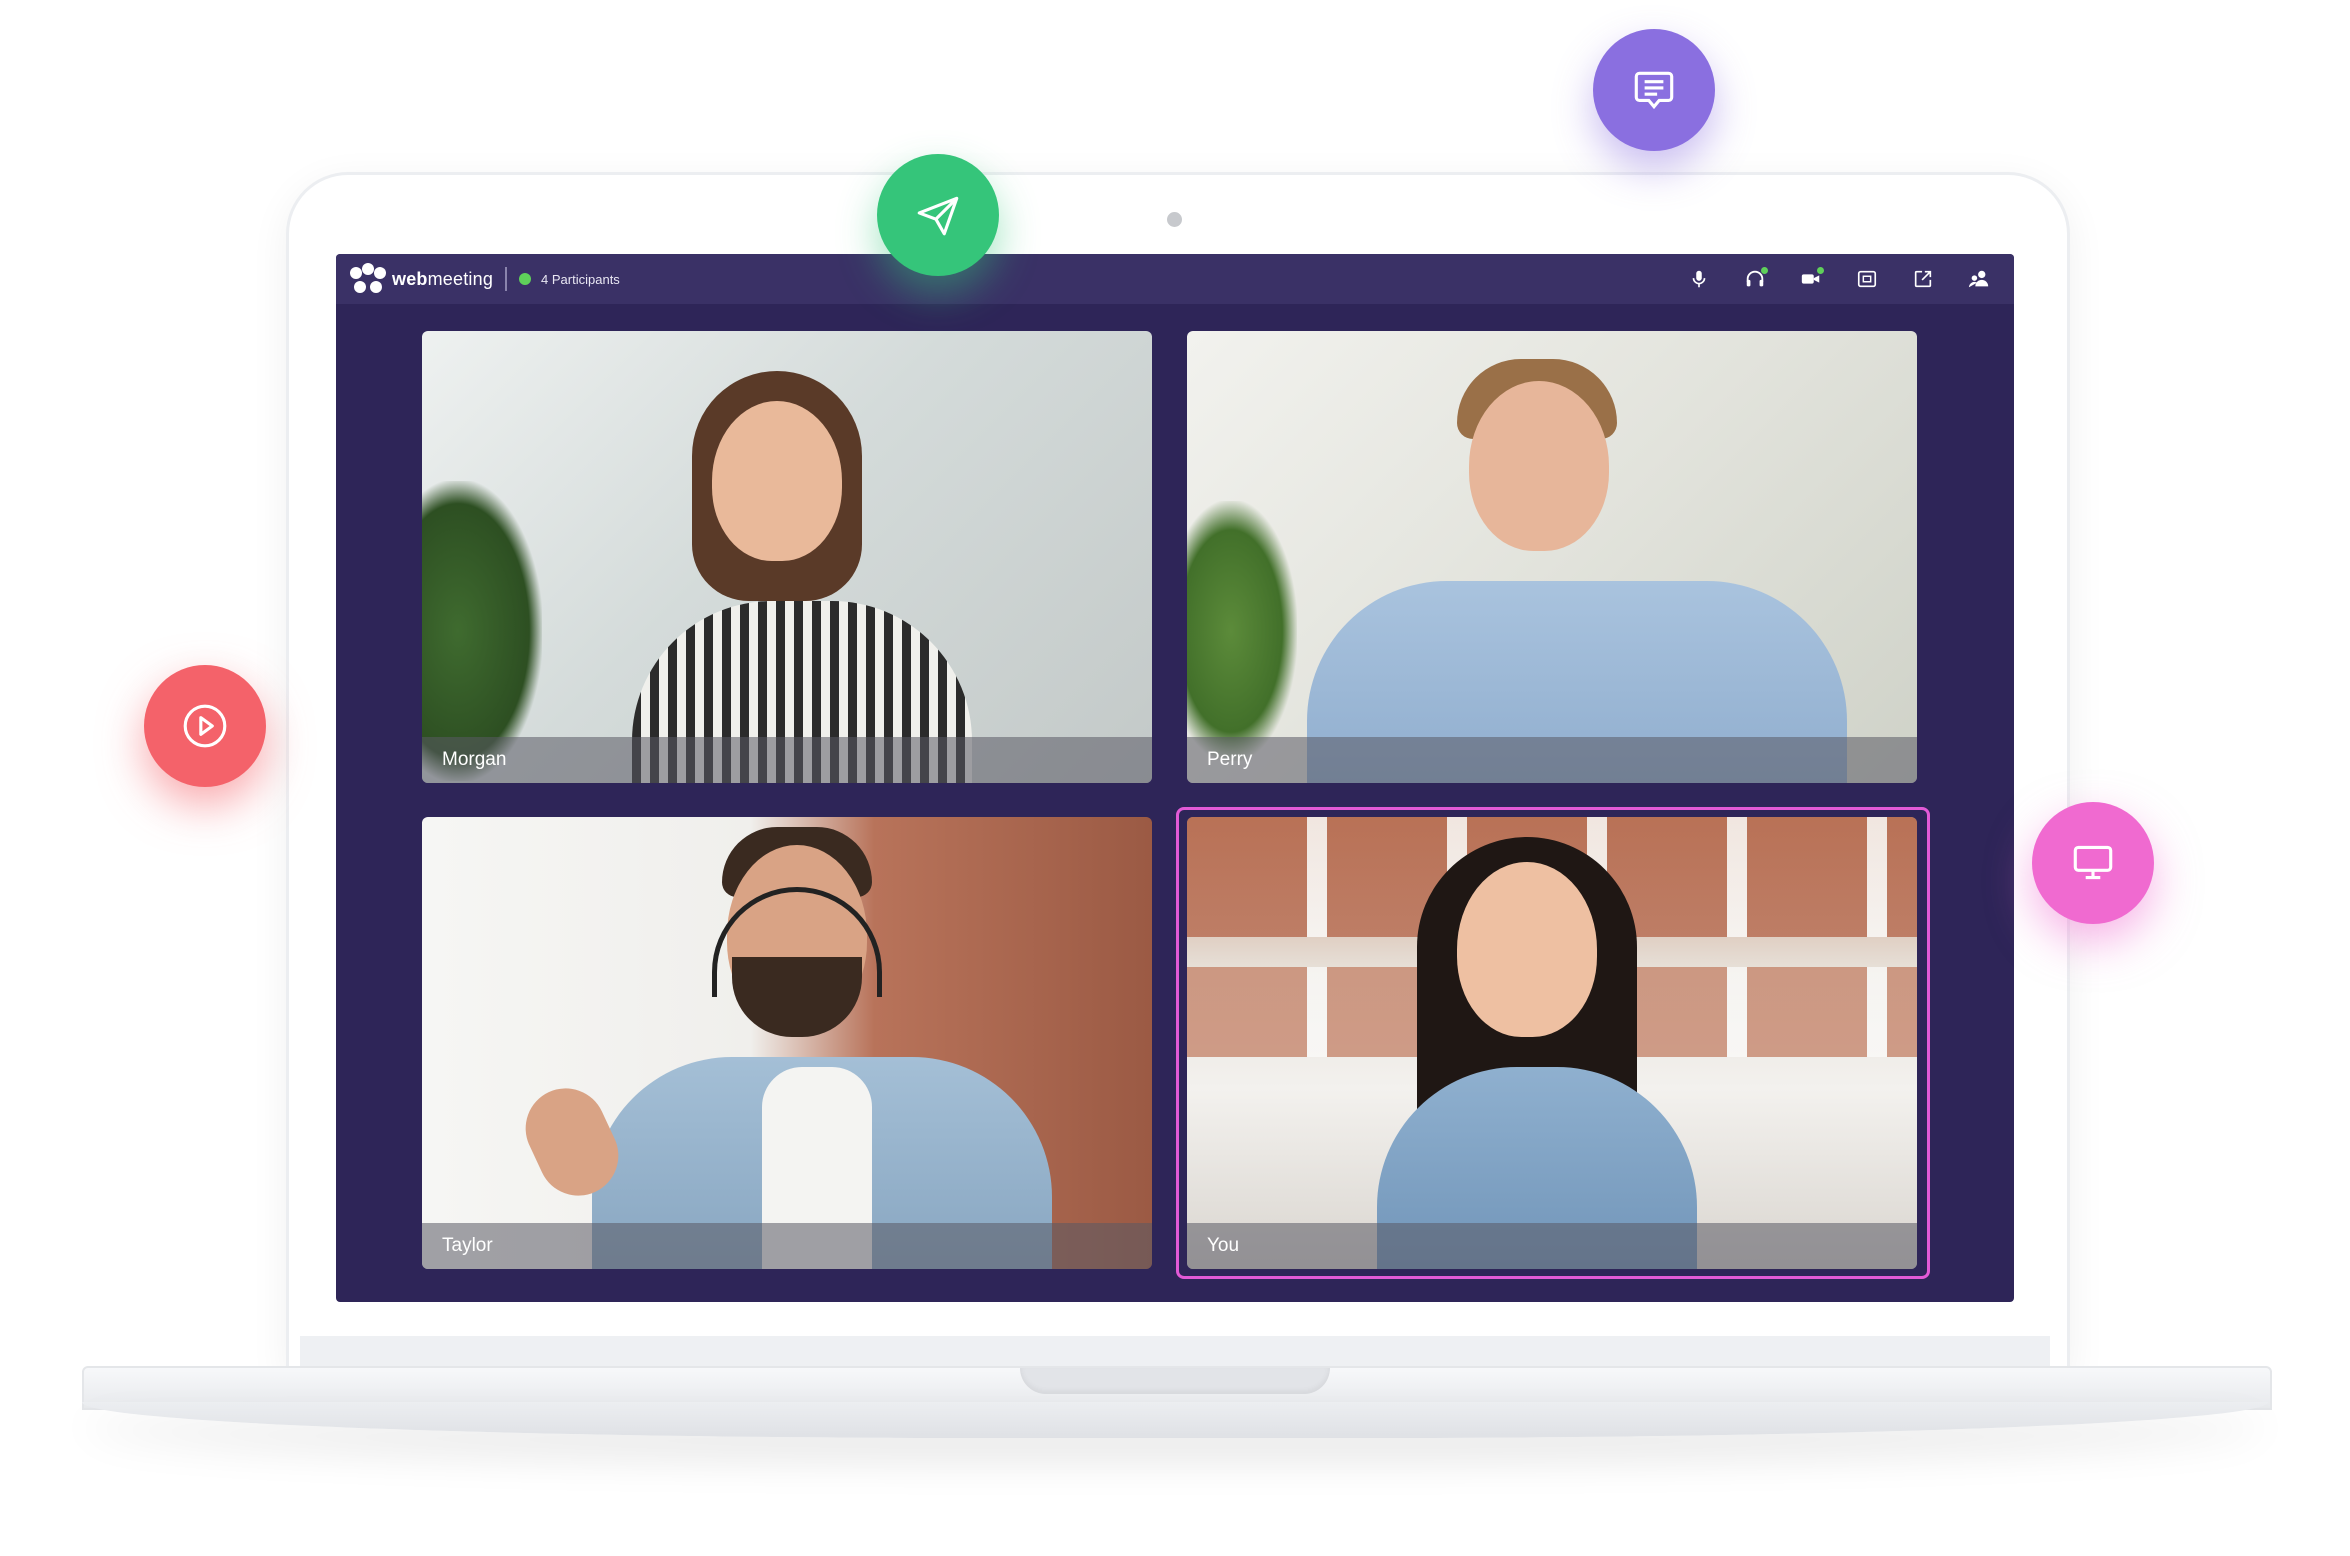  What do you see at coordinates (368, 279) in the screenshot?
I see `logo-icon` at bounding box center [368, 279].